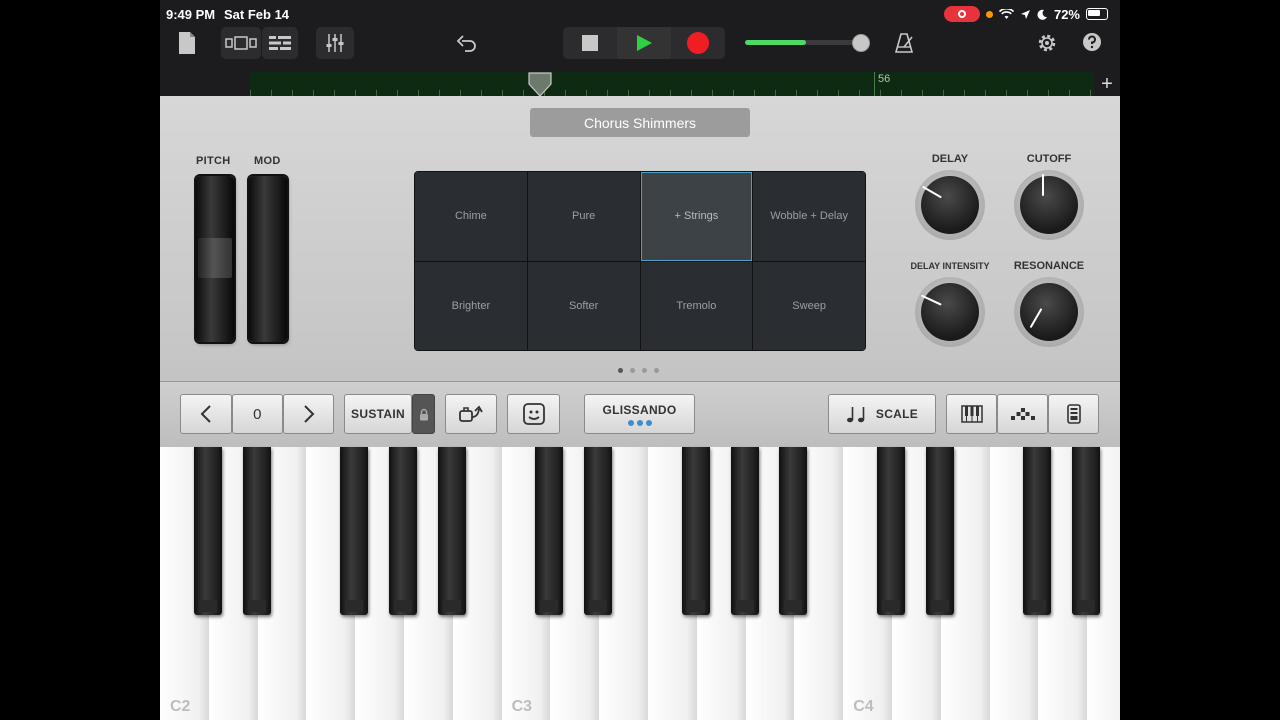 This screenshot has height=720, width=1280. I want to click on volume-fill, so click(775, 42).